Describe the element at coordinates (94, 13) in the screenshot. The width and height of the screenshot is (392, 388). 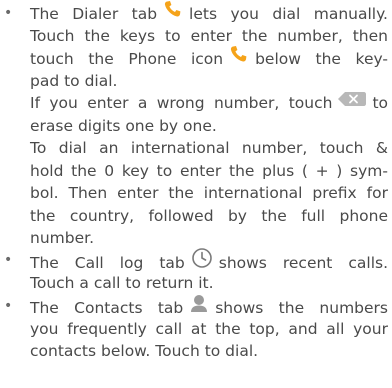
I see `dialer-text-1a: The Dialer tab` at that location.